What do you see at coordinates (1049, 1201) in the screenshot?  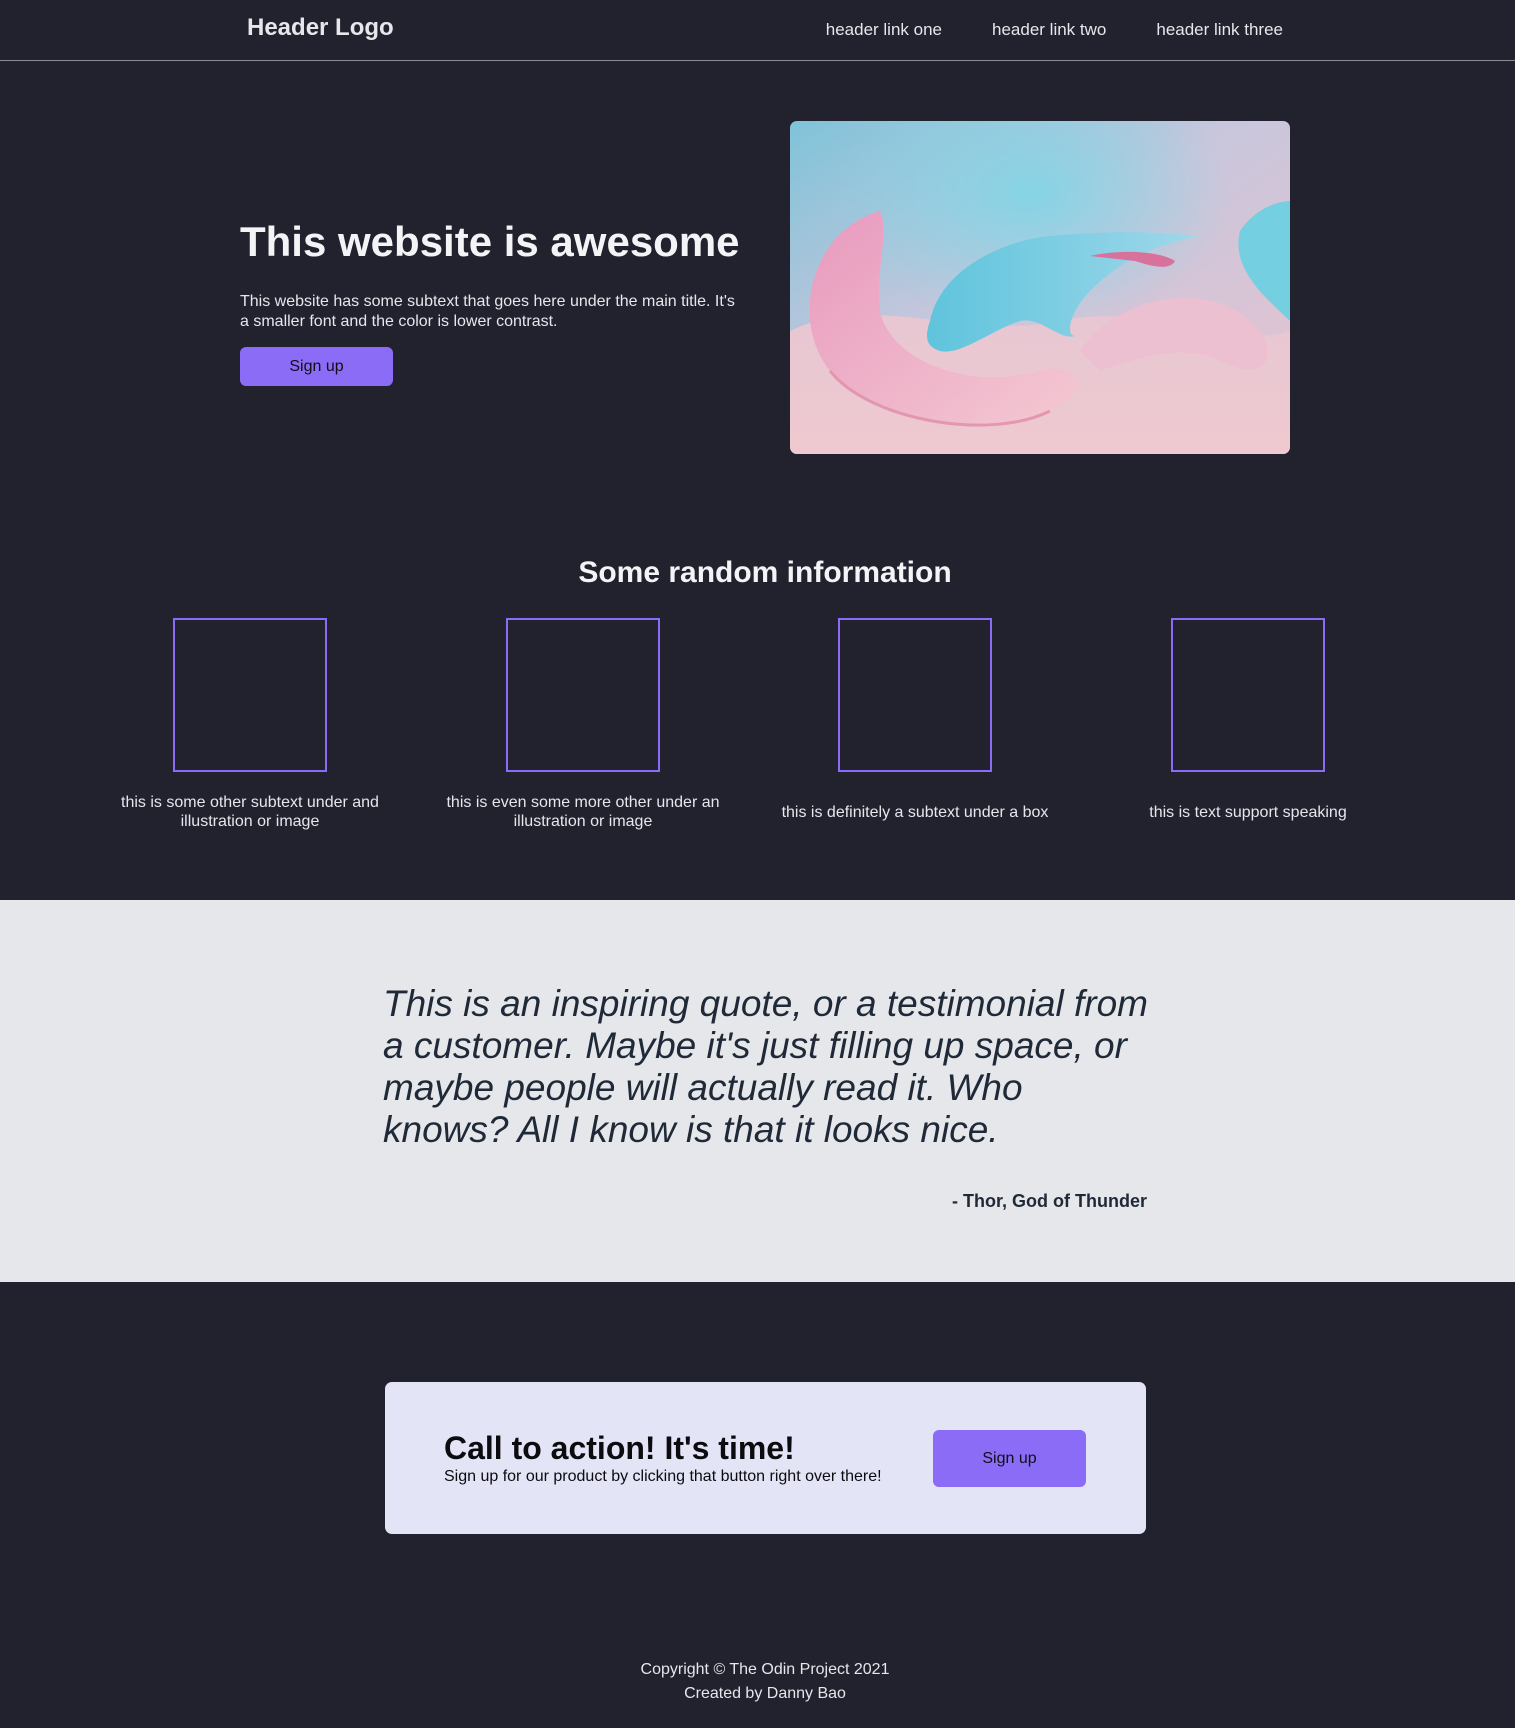 I see `quote-author: - Thor, God of Thunder` at bounding box center [1049, 1201].